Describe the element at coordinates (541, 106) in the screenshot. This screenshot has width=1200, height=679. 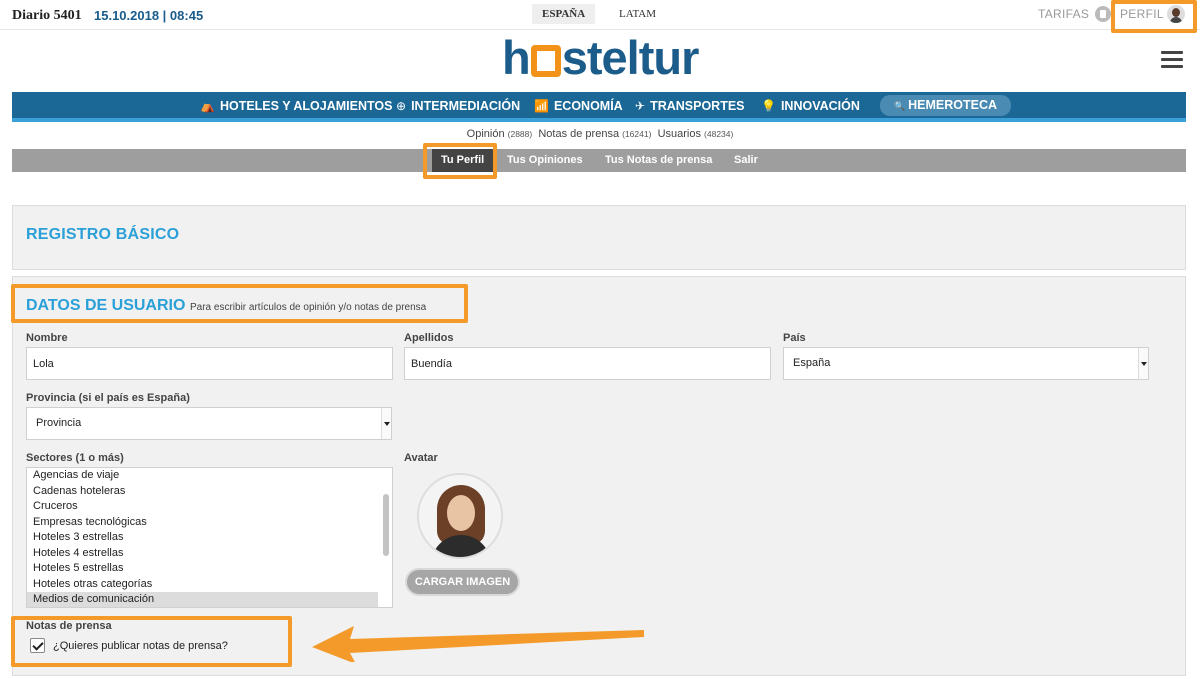
I see `chart-icon: 📶` at that location.